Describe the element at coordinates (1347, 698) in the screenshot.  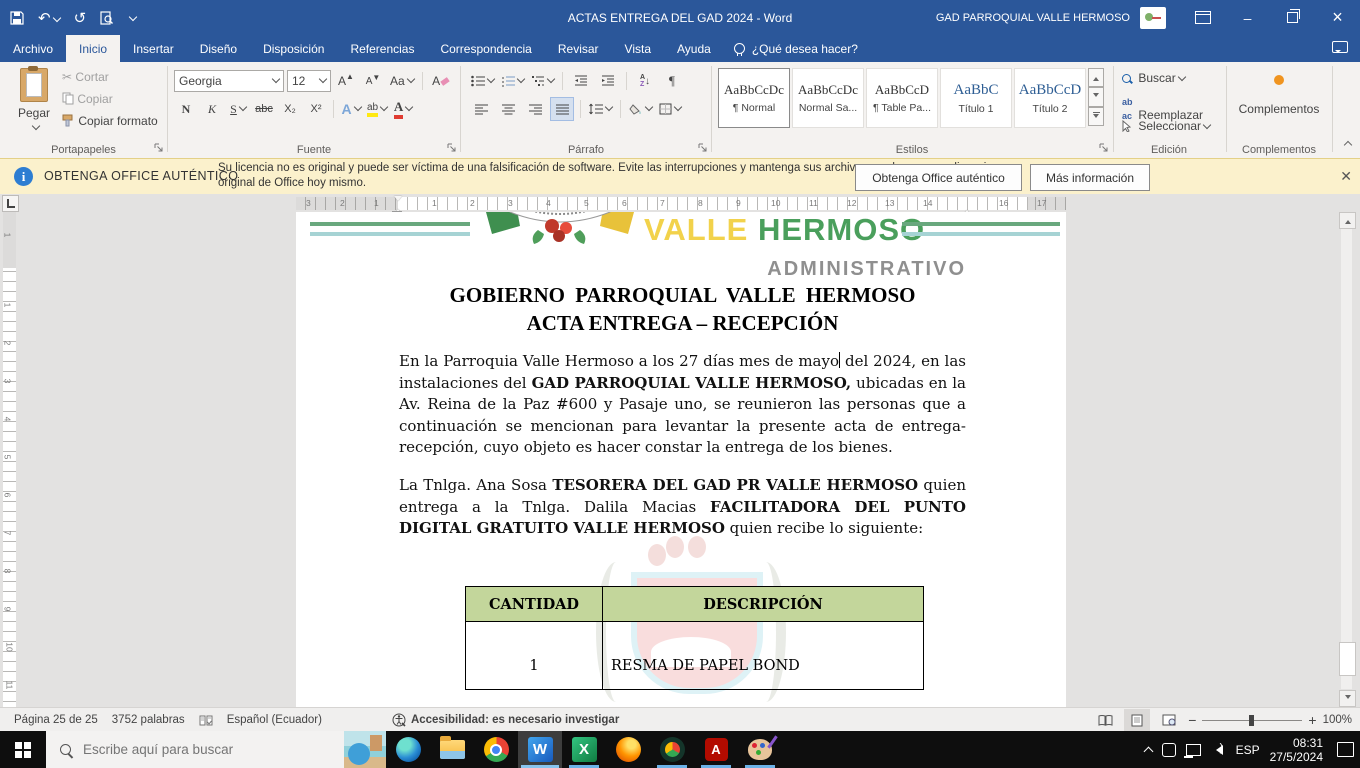
I see `scroll-down-button` at that location.